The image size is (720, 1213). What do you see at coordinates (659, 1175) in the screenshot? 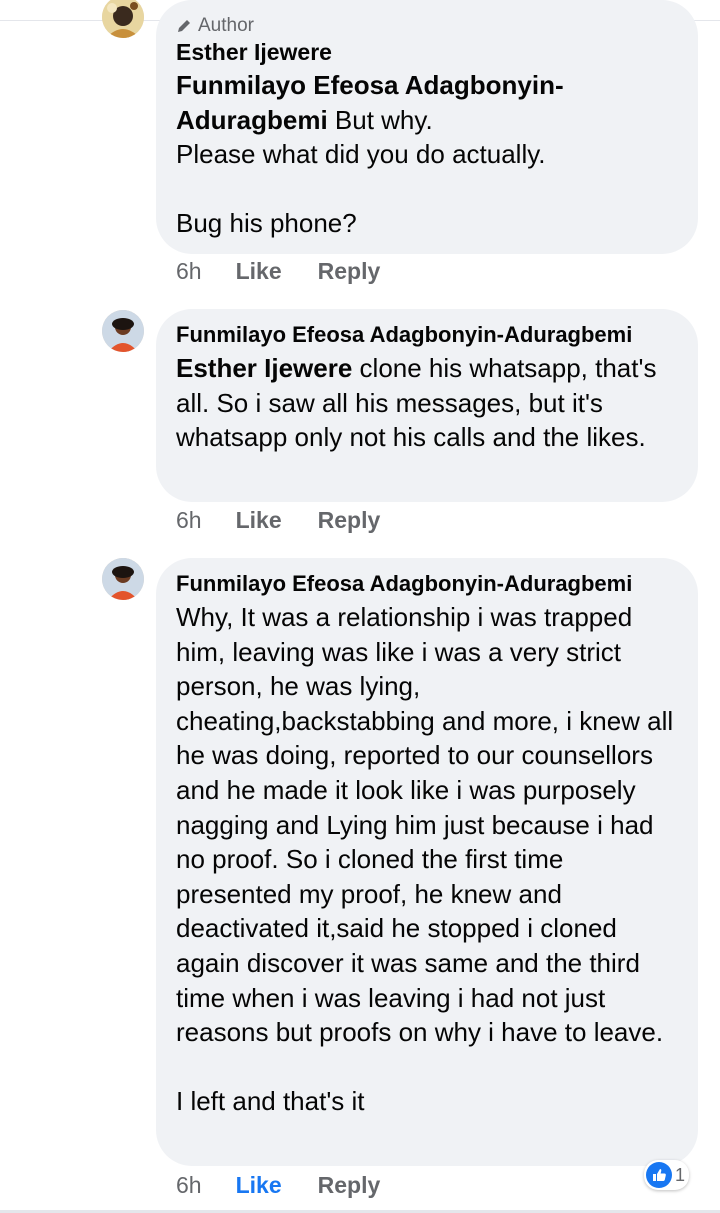
I see `thumbs-up-icon` at bounding box center [659, 1175].